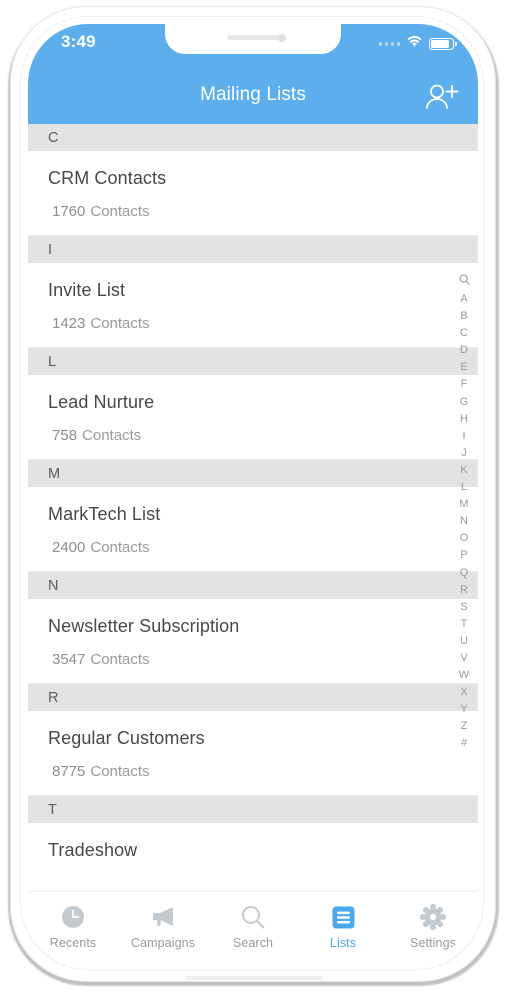  Describe the element at coordinates (107, 178) in the screenshot. I see `list-item-title: CRM Contacts` at that location.